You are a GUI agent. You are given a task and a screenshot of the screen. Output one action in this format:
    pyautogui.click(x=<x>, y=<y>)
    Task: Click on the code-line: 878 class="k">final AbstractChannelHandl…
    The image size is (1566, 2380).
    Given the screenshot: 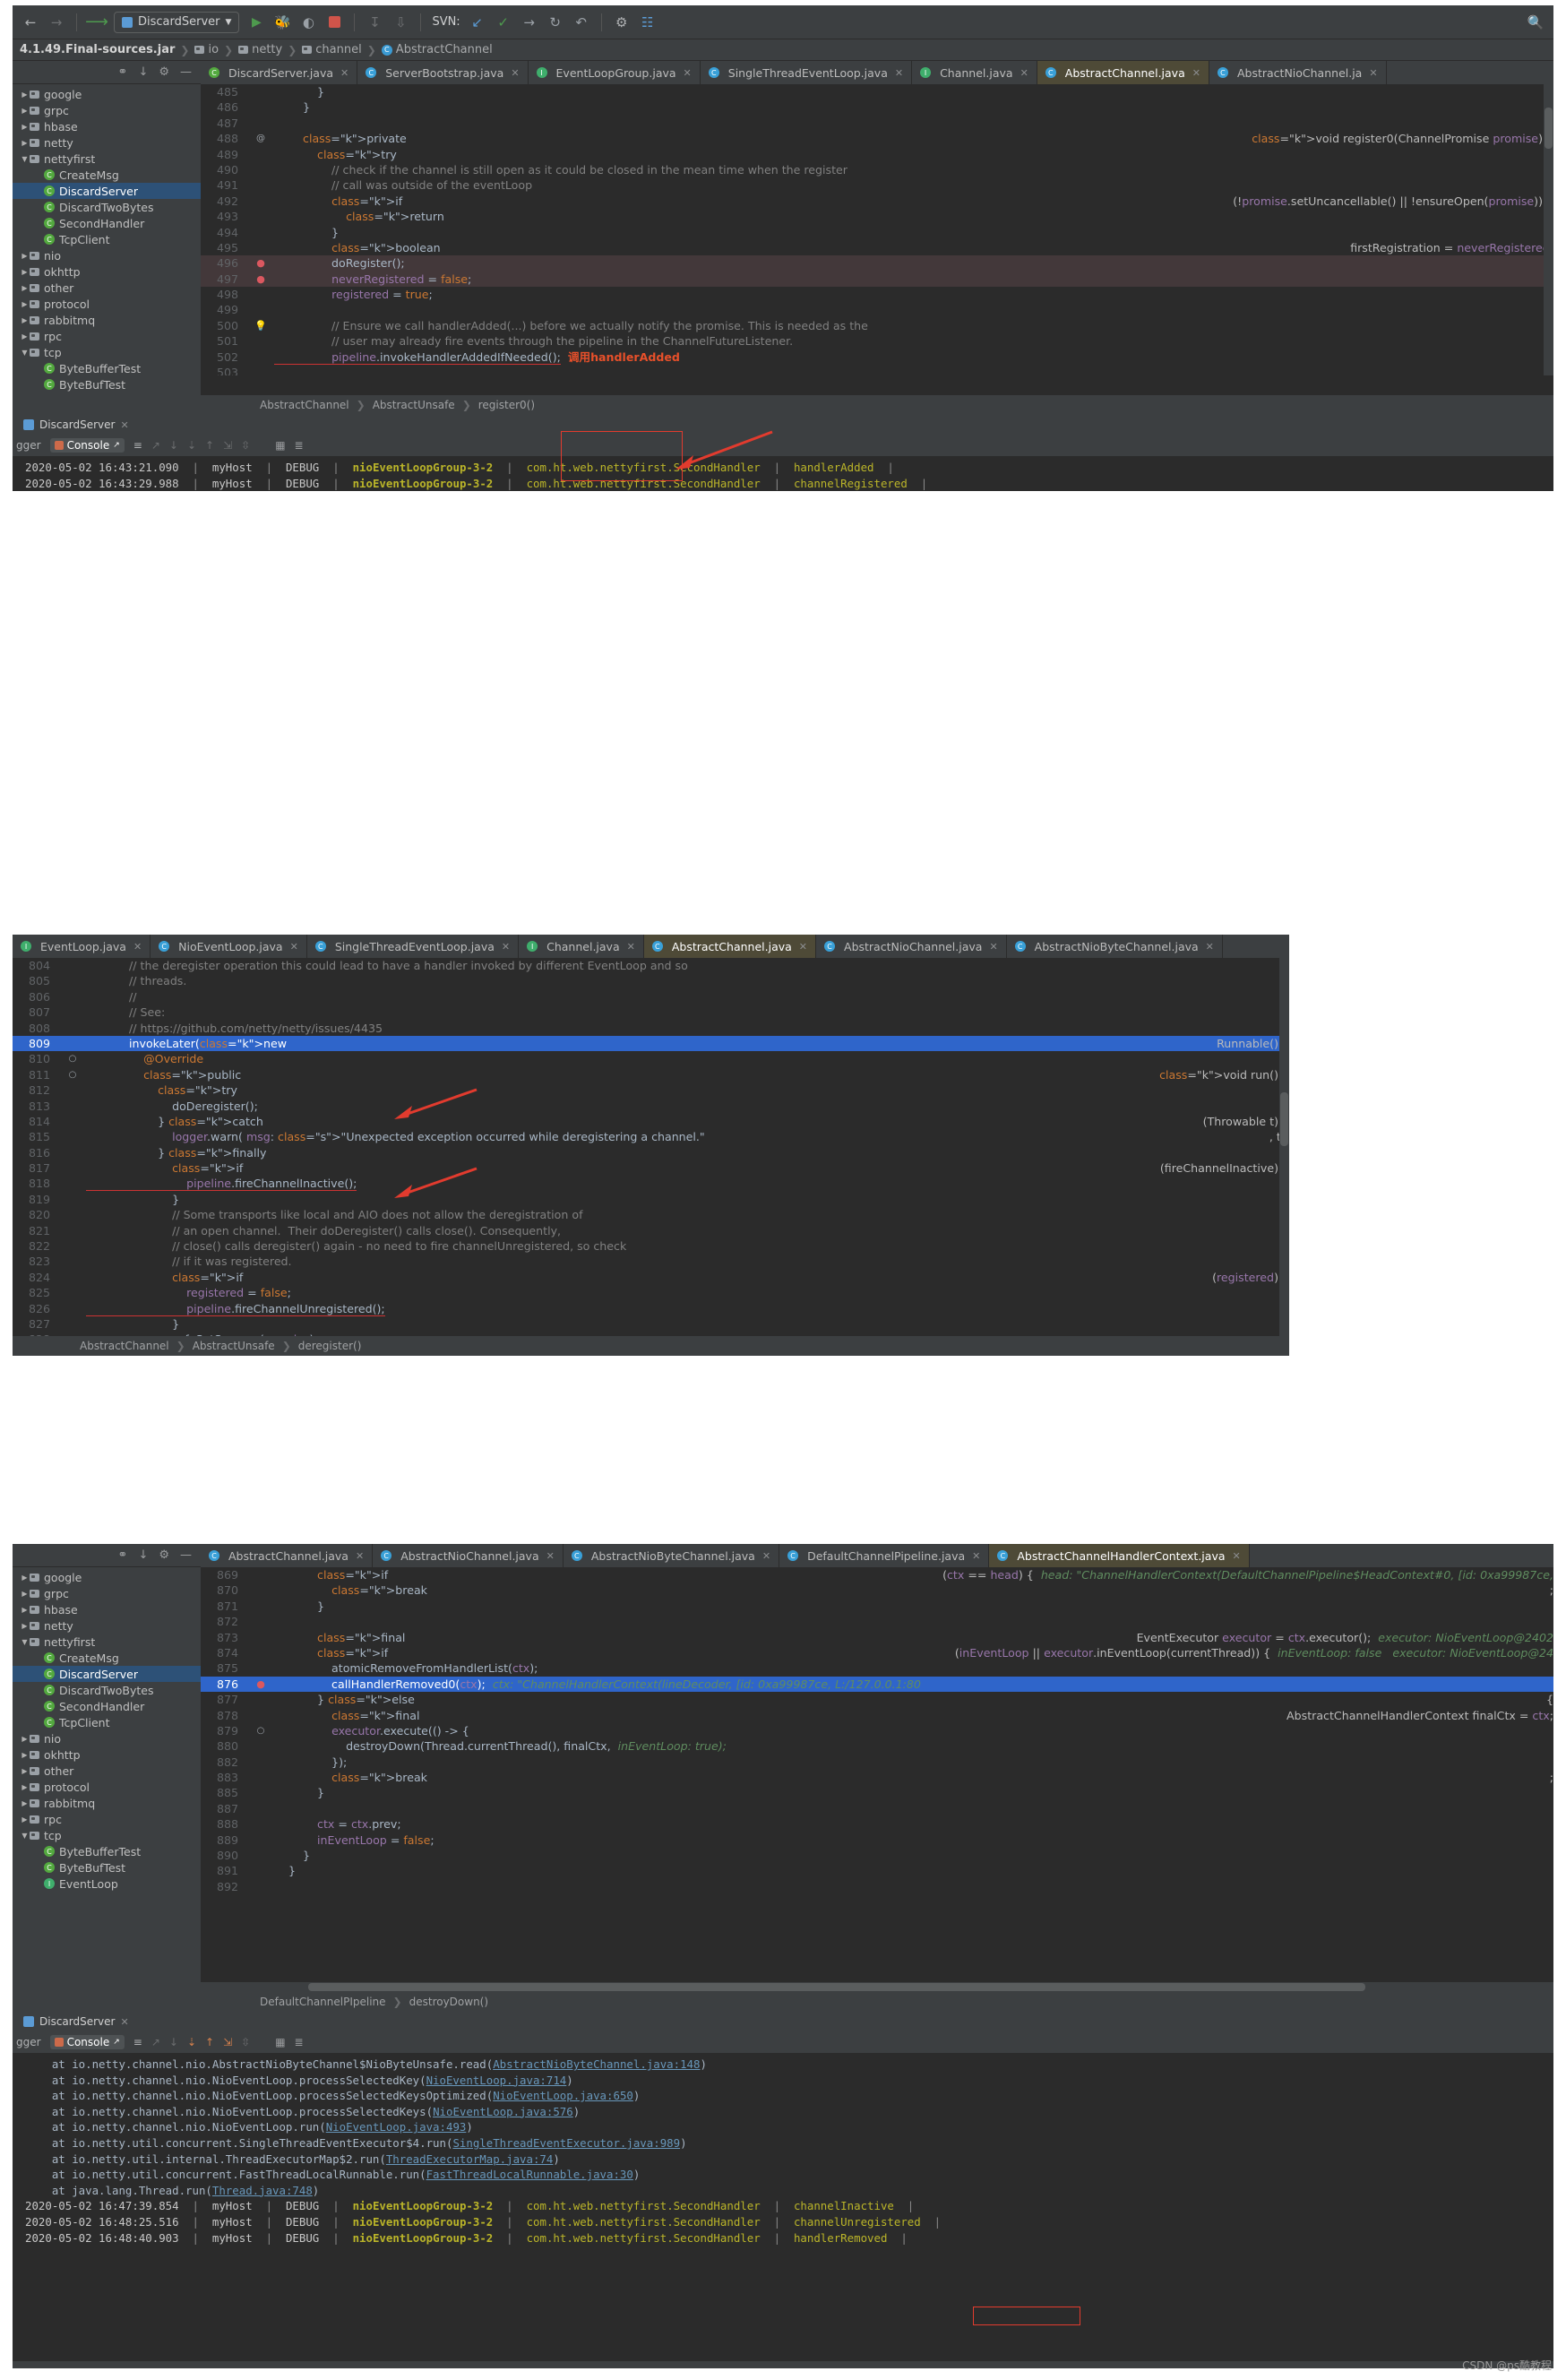 What is the action you would take?
    pyautogui.click(x=877, y=1716)
    